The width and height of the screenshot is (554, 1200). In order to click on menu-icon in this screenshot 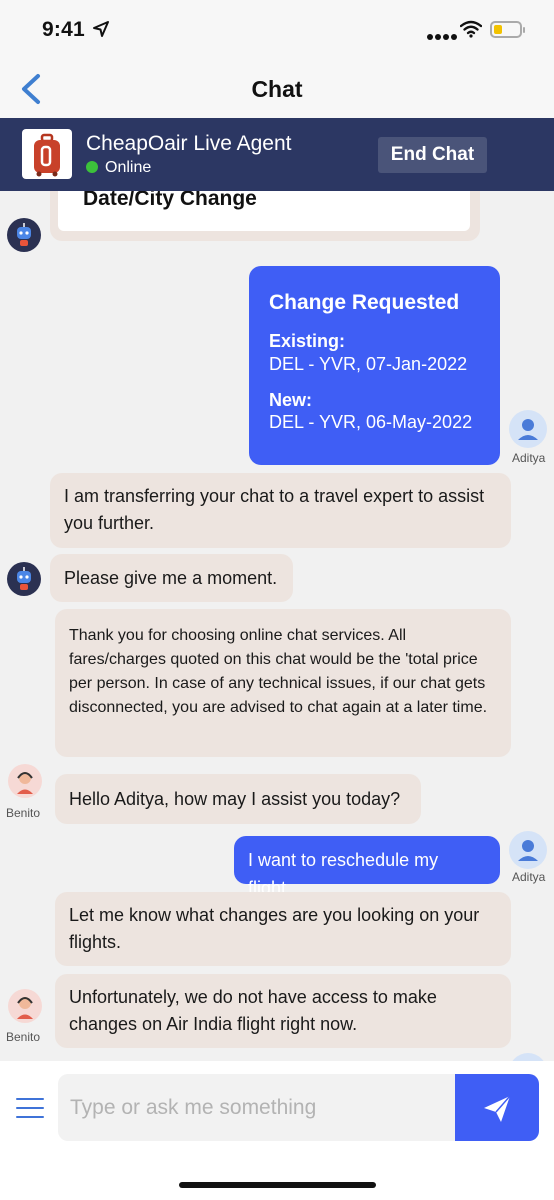, I will do `click(30, 1109)`.